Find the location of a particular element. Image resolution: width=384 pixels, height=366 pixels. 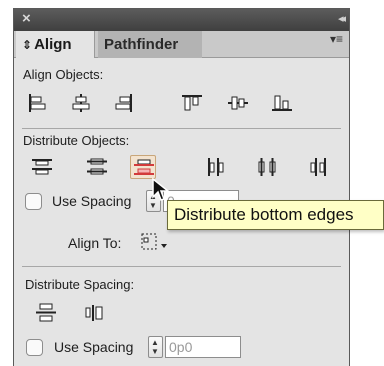

tab-stepper-icon: ⇕ is located at coordinates (27, 45).